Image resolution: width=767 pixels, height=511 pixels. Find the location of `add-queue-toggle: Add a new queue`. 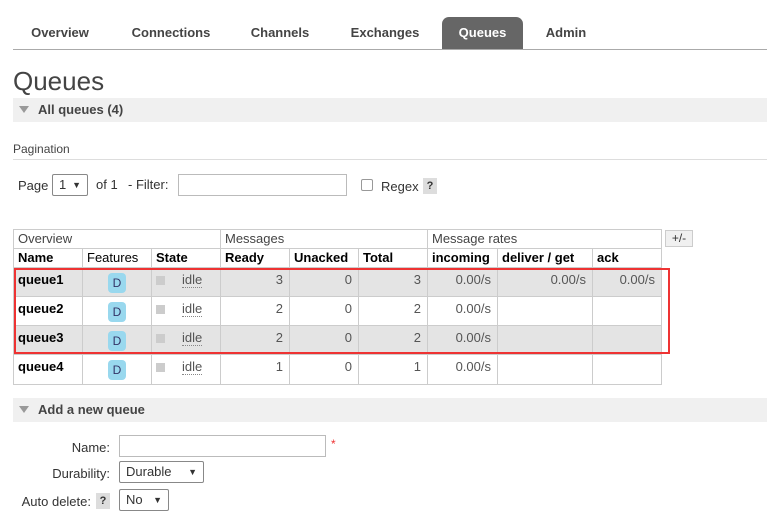

add-queue-toggle: Add a new queue is located at coordinates (390, 410).